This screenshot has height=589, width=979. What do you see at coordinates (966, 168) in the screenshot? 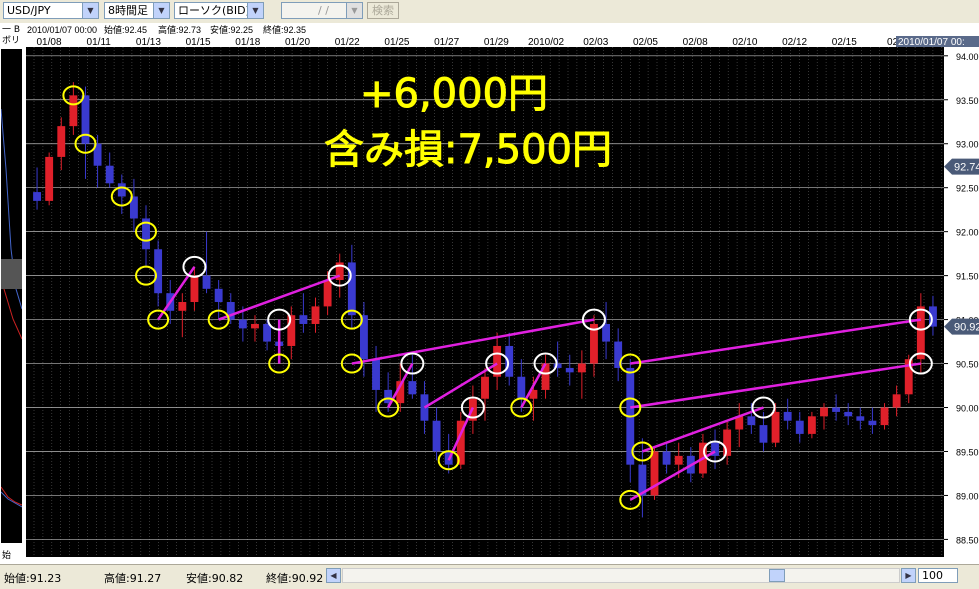
I see `current-price-1: 92.74` at bounding box center [966, 168].